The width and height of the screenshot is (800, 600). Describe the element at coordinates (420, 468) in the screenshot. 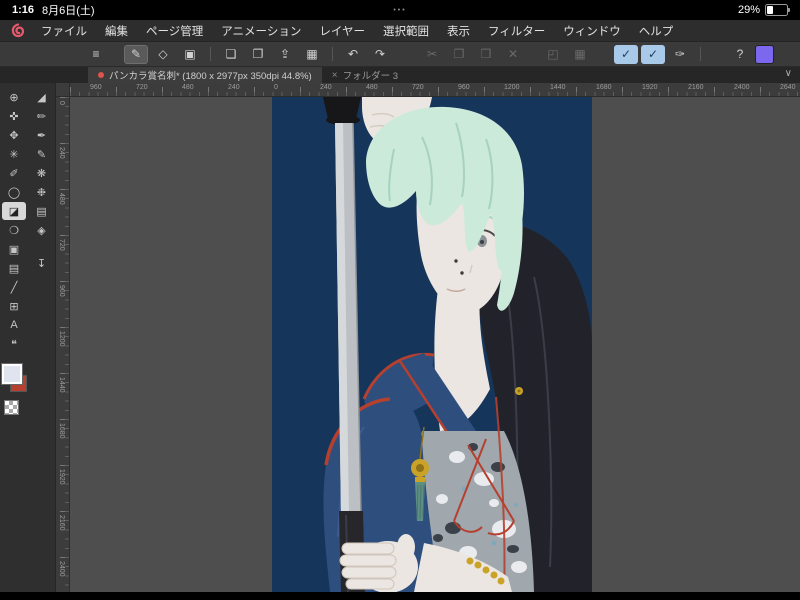

I see `gold-ornament-detail` at that location.